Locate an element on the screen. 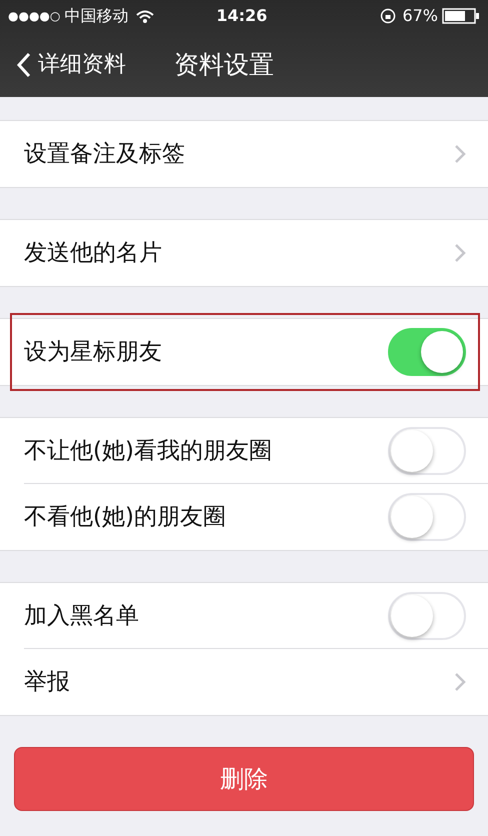  row-label: 加入黑名单 is located at coordinates (81, 616).